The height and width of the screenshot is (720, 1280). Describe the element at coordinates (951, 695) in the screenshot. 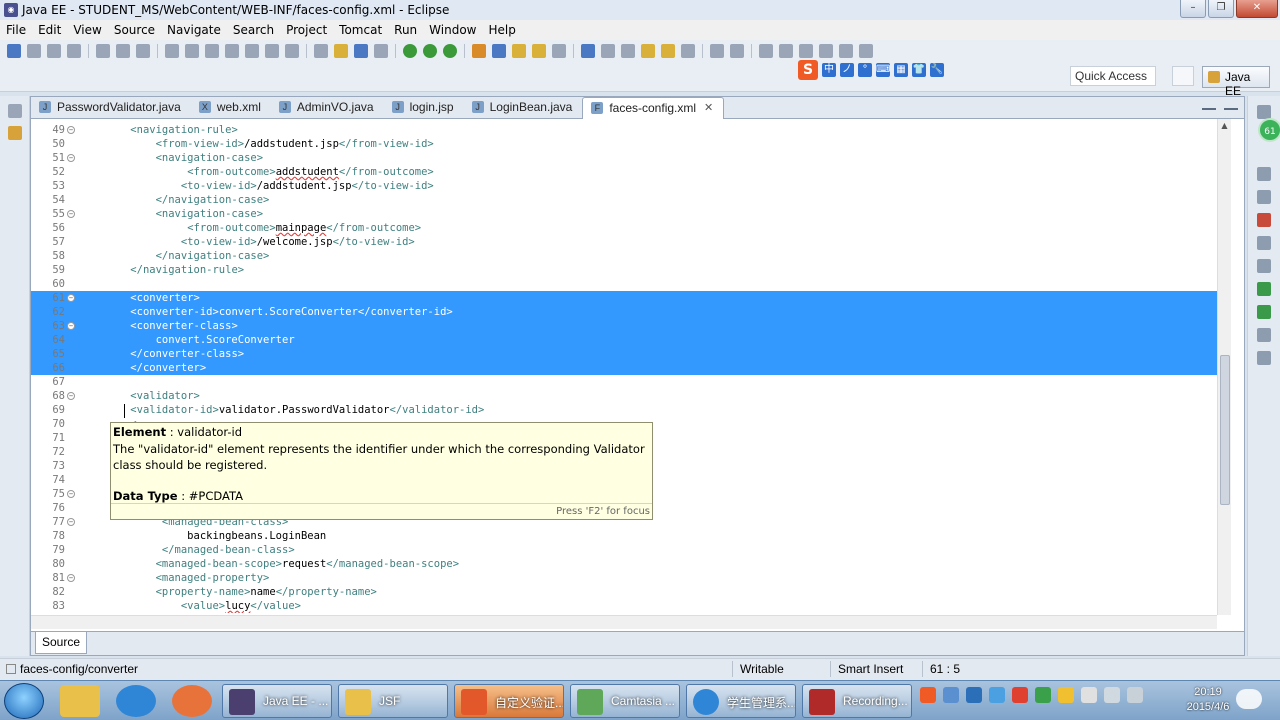

I see `keyboard-tray-icon` at that location.